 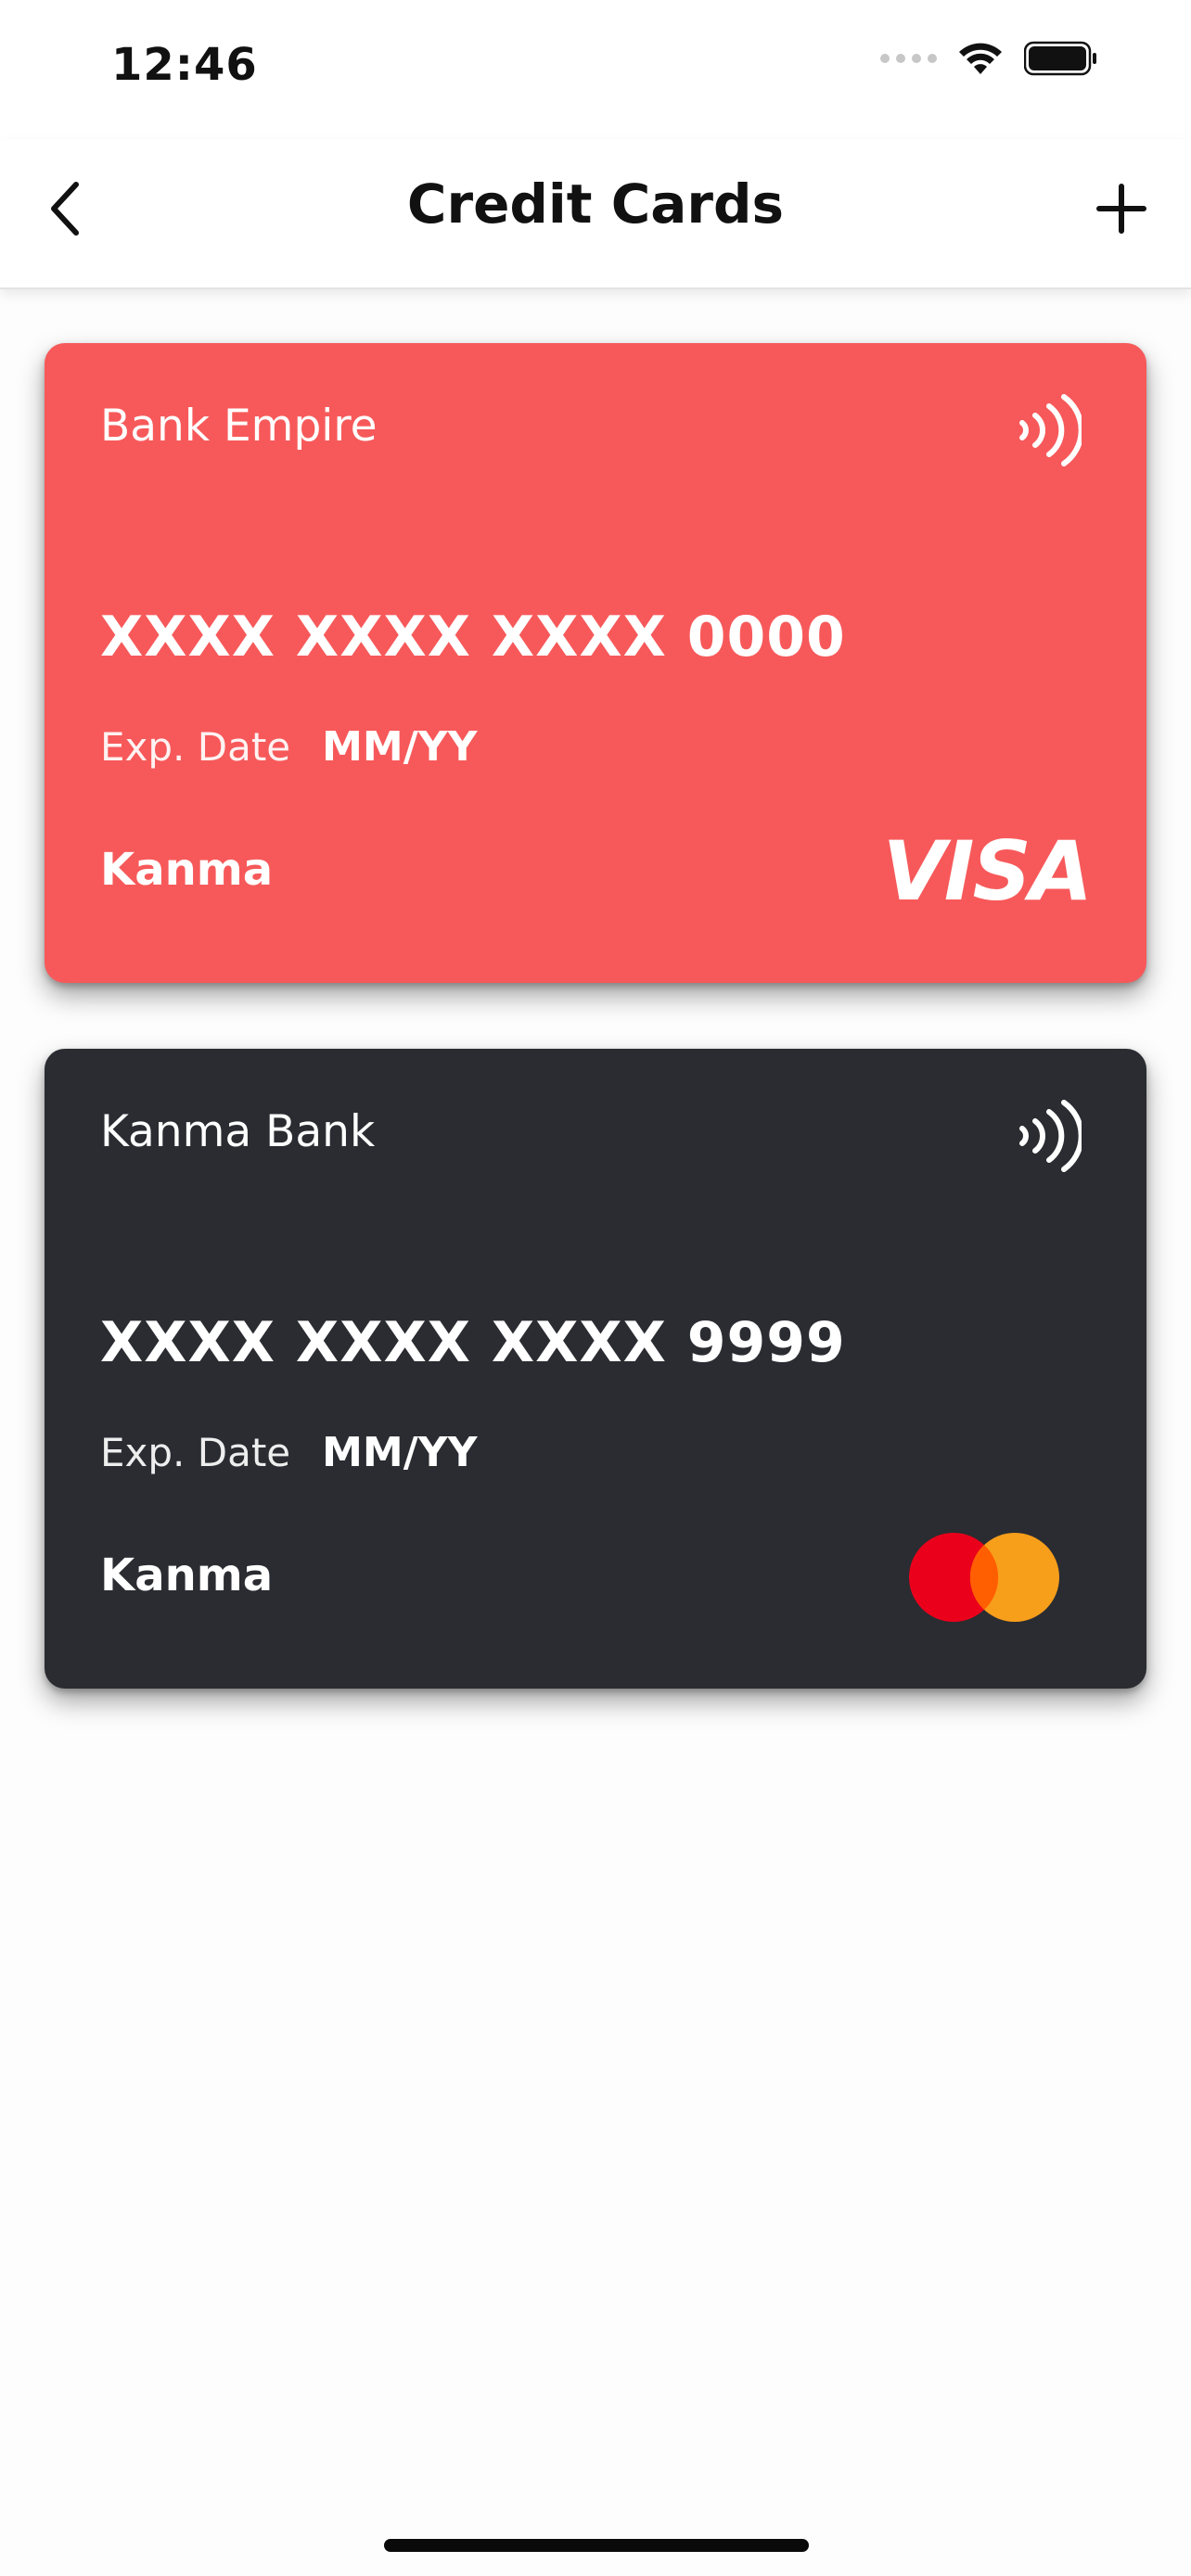 I want to click on card-number: XXXX XXXX XXXX 0000, so click(x=473, y=638).